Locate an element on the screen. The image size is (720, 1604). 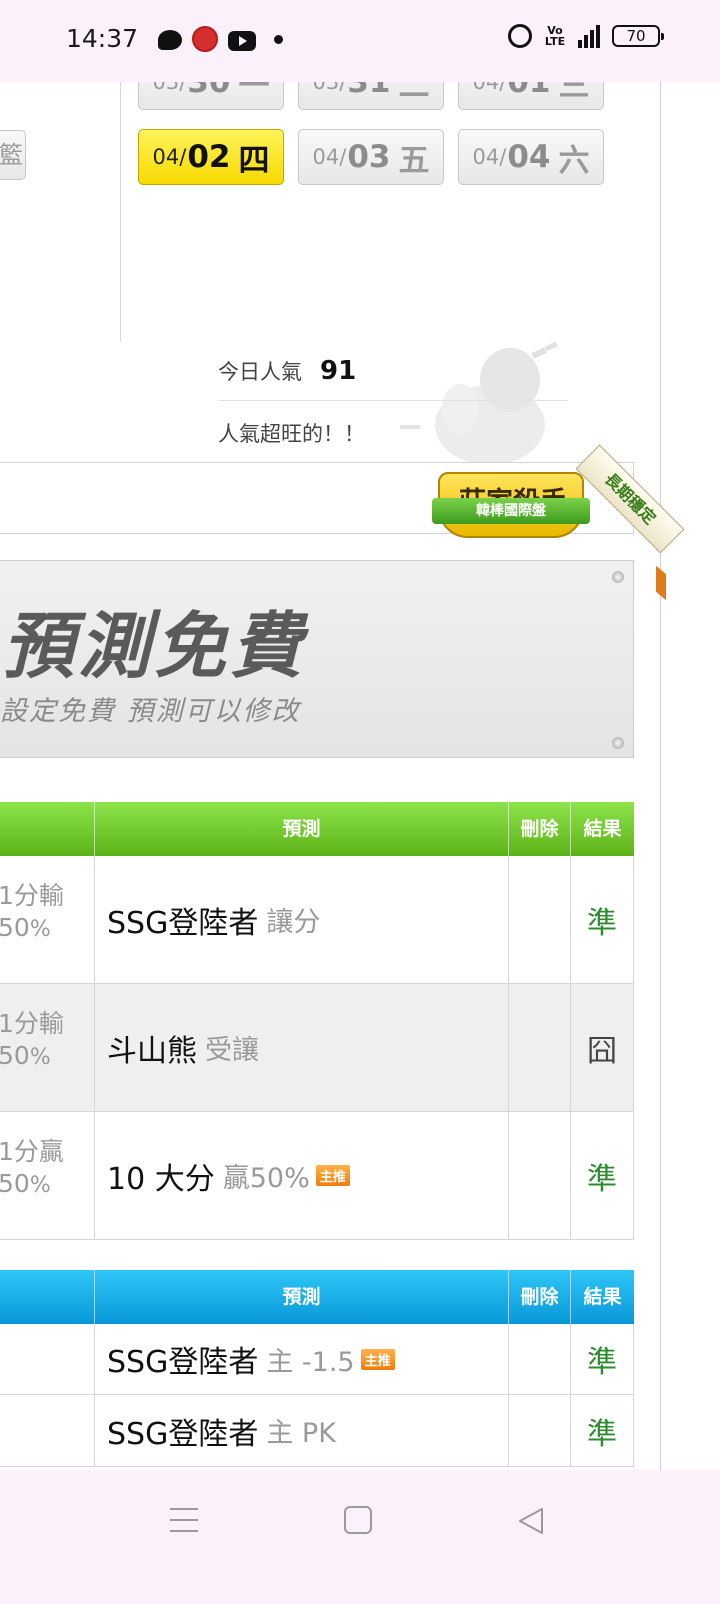
system-icons: Vo LTE 70 is located at coordinates (586, 36).